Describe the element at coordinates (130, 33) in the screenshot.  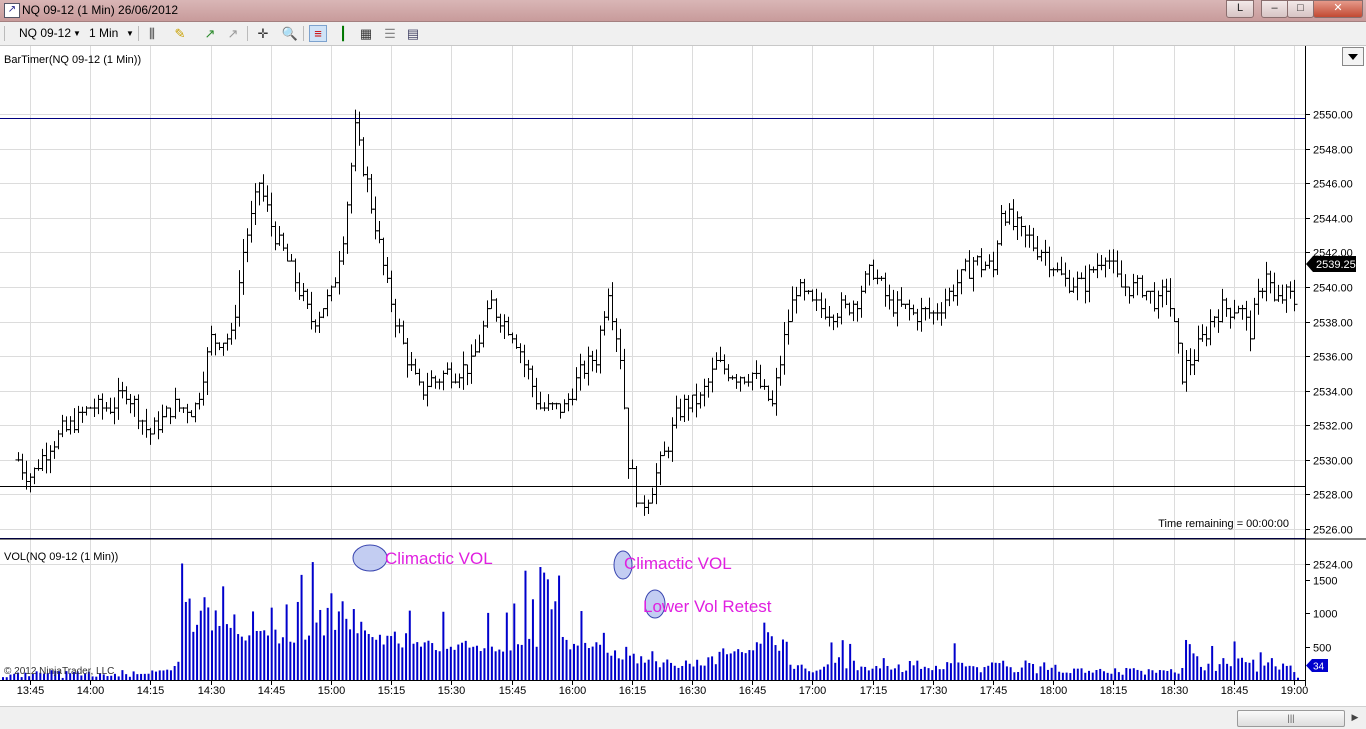
I see `interval-dropdown-icon: ▼` at that location.